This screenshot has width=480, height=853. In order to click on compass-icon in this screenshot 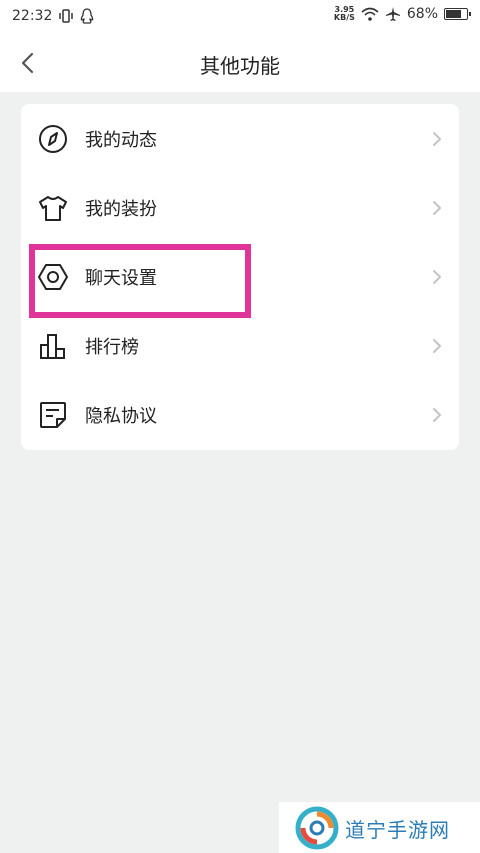, I will do `click(53, 139)`.